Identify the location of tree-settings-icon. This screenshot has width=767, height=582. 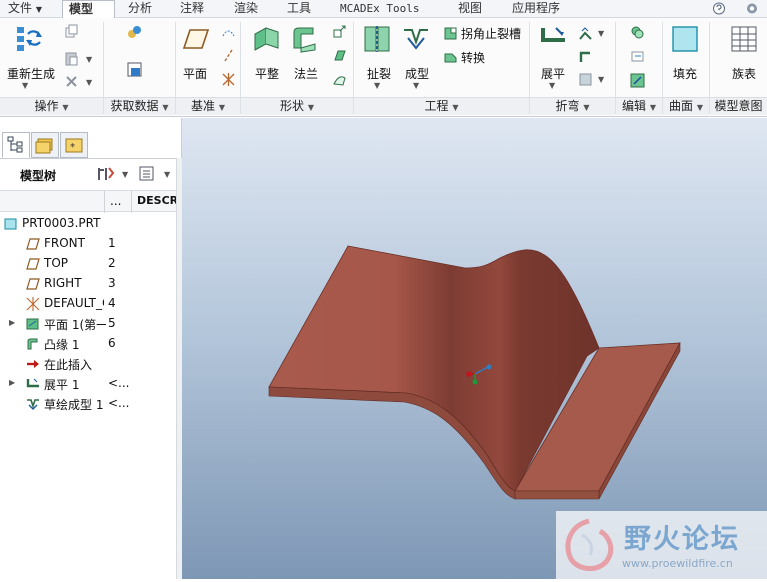
(106, 174).